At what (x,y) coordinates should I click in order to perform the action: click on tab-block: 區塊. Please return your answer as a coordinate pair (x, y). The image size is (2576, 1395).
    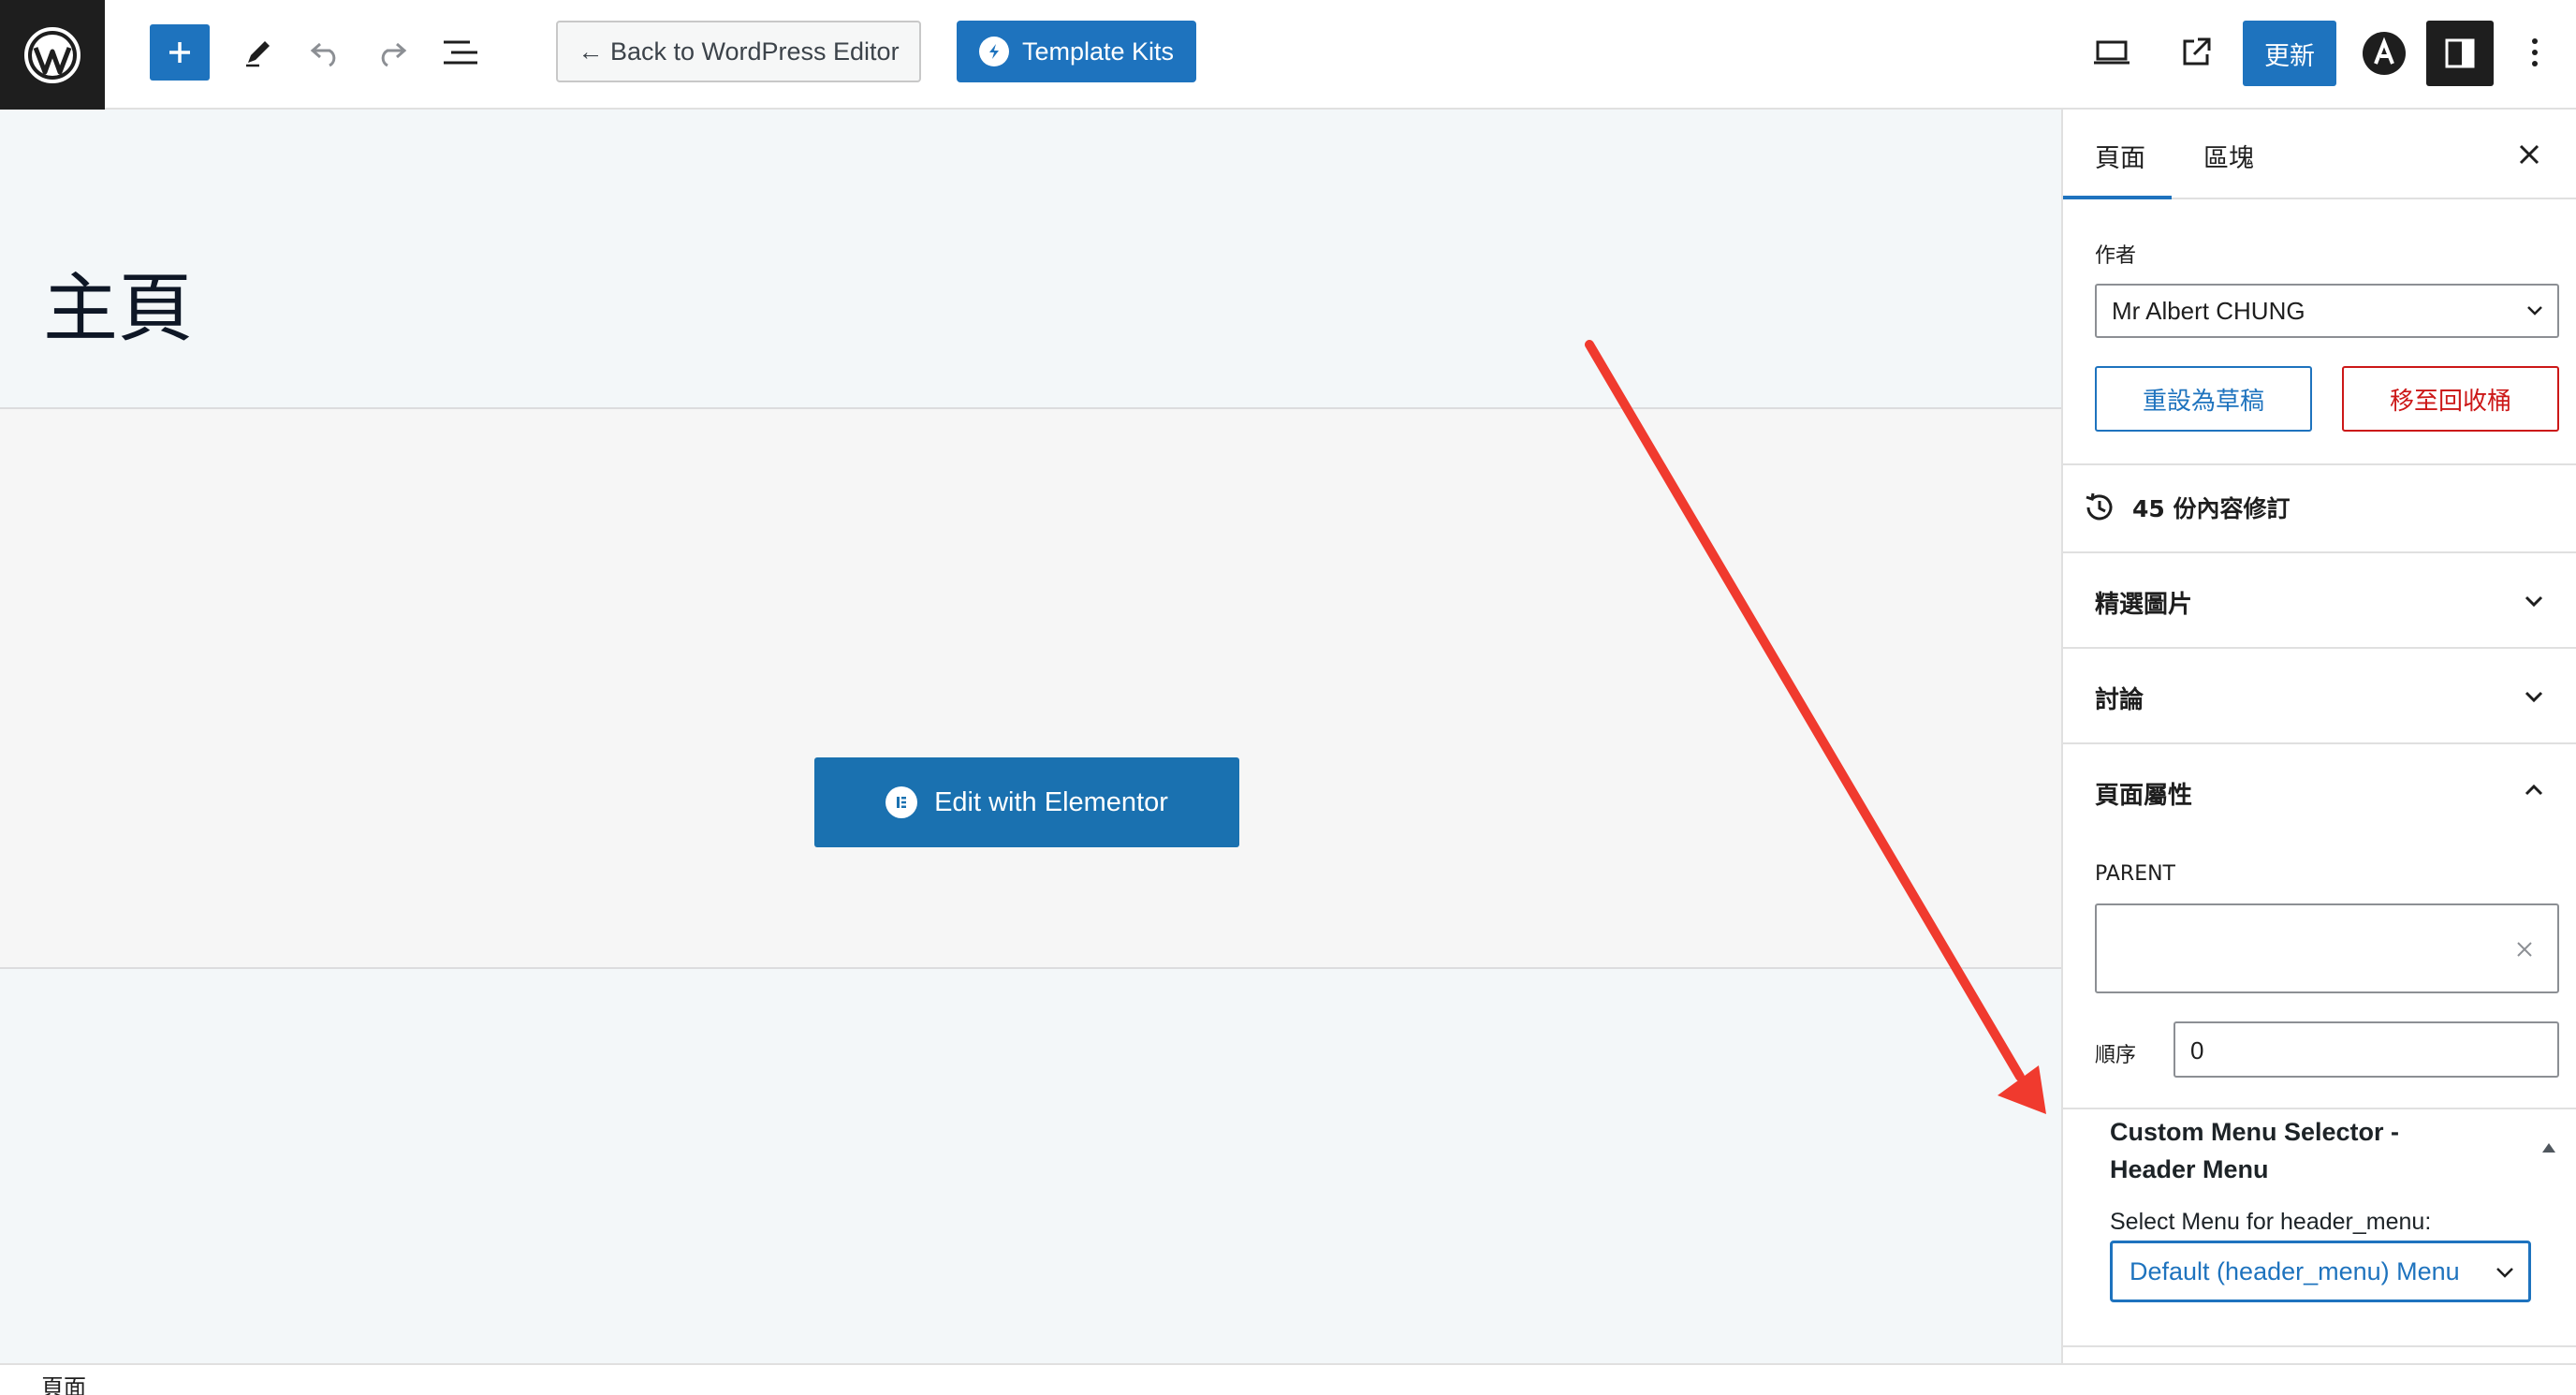
    Looking at the image, I should click on (2228, 156).